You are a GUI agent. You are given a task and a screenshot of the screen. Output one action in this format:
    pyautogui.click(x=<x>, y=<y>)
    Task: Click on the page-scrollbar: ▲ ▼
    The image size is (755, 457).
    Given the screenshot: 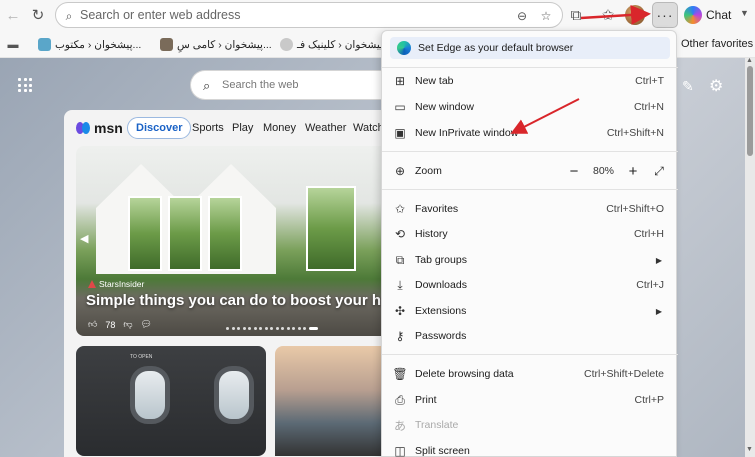 What is the action you would take?
    pyautogui.click(x=750, y=257)
    